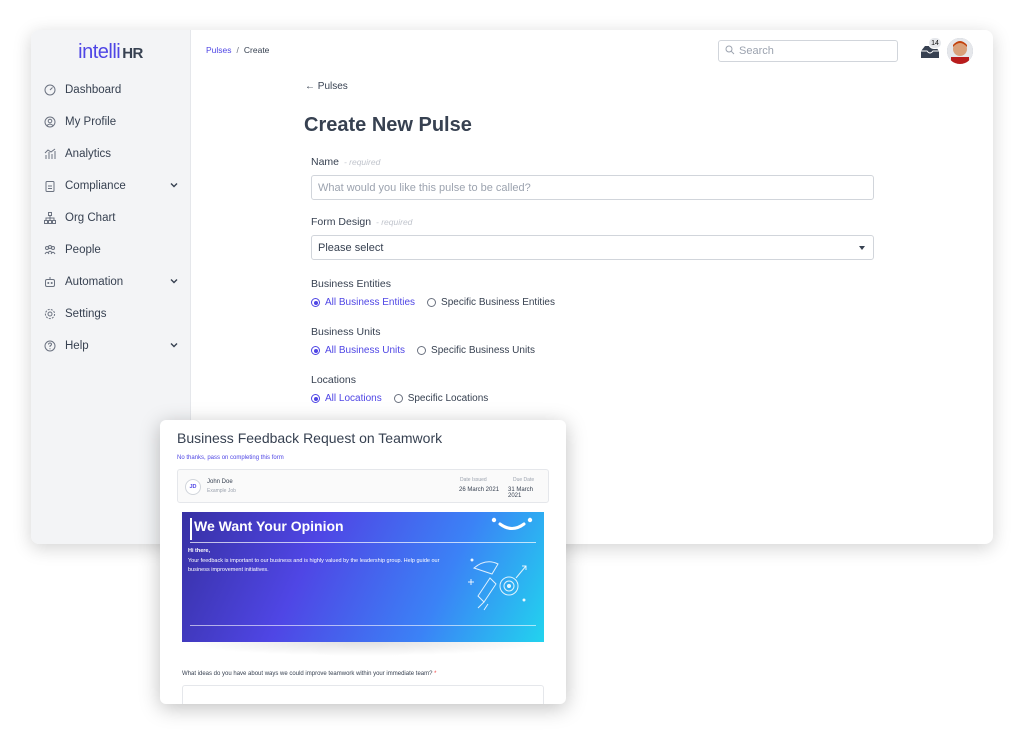  Describe the element at coordinates (592, 398) in the screenshot. I see `locations-radio-group: All Locations Specific Locations` at that location.